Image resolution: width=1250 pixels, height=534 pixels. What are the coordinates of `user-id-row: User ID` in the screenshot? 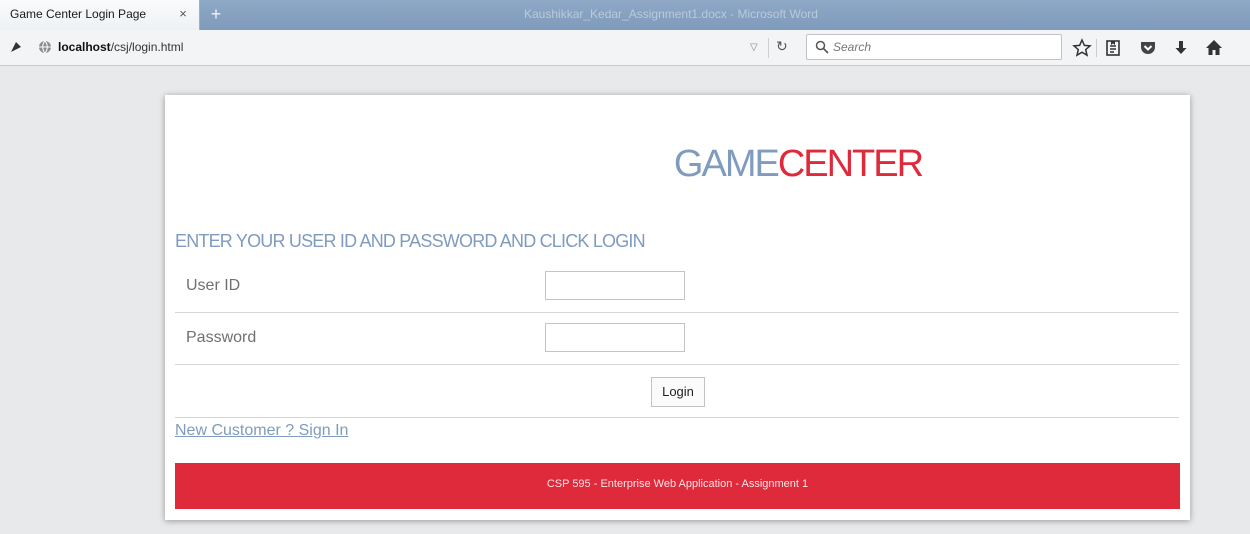 It's located at (677, 287).